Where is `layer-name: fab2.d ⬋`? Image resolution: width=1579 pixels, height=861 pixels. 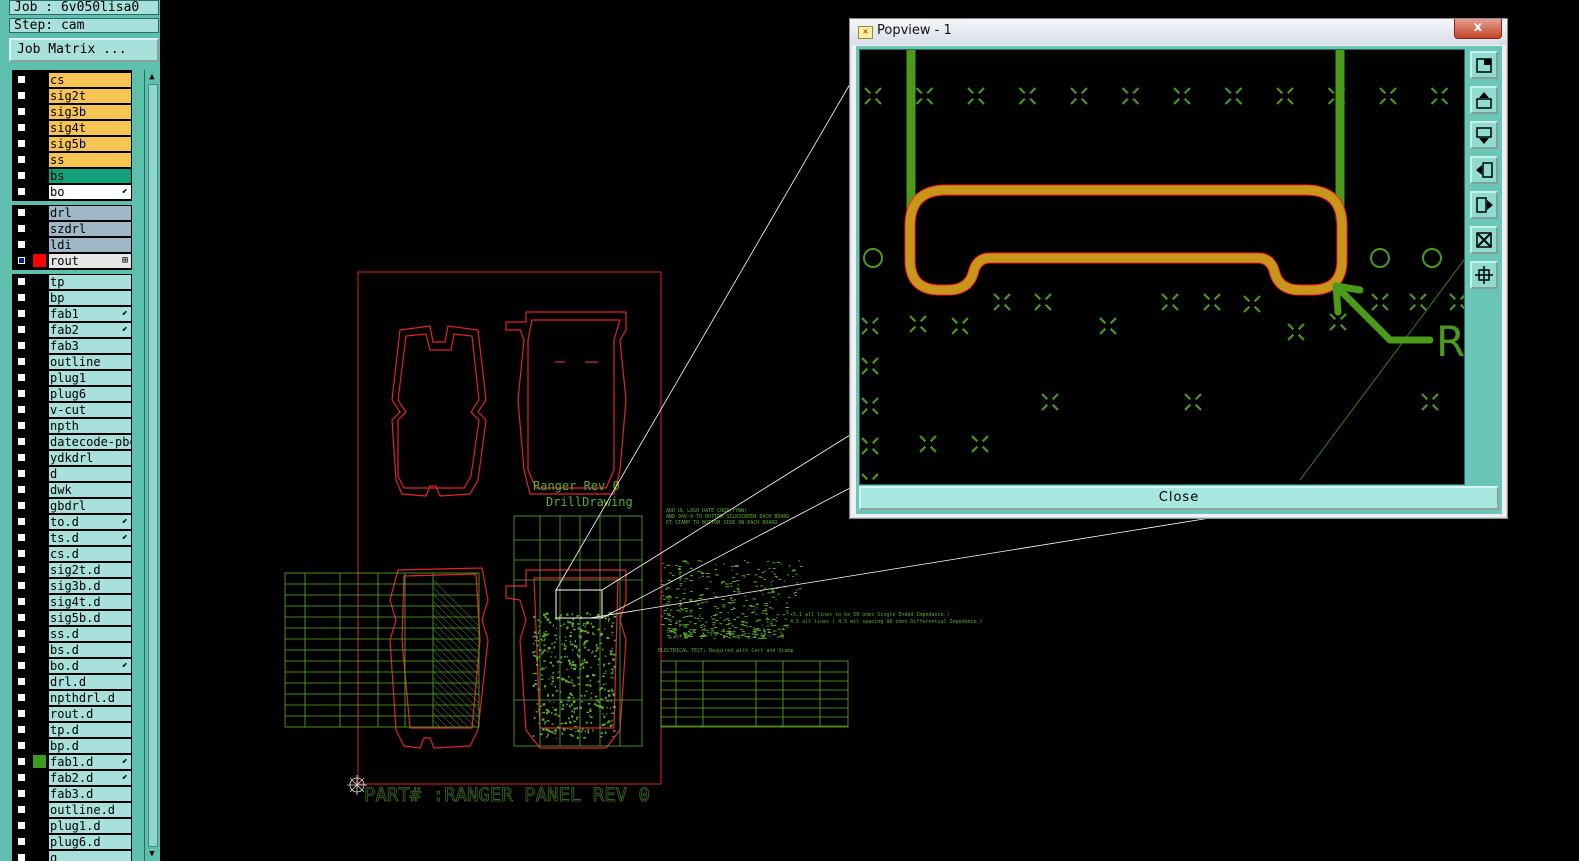
layer-name: fab2.d ⬋ is located at coordinates (90, 778).